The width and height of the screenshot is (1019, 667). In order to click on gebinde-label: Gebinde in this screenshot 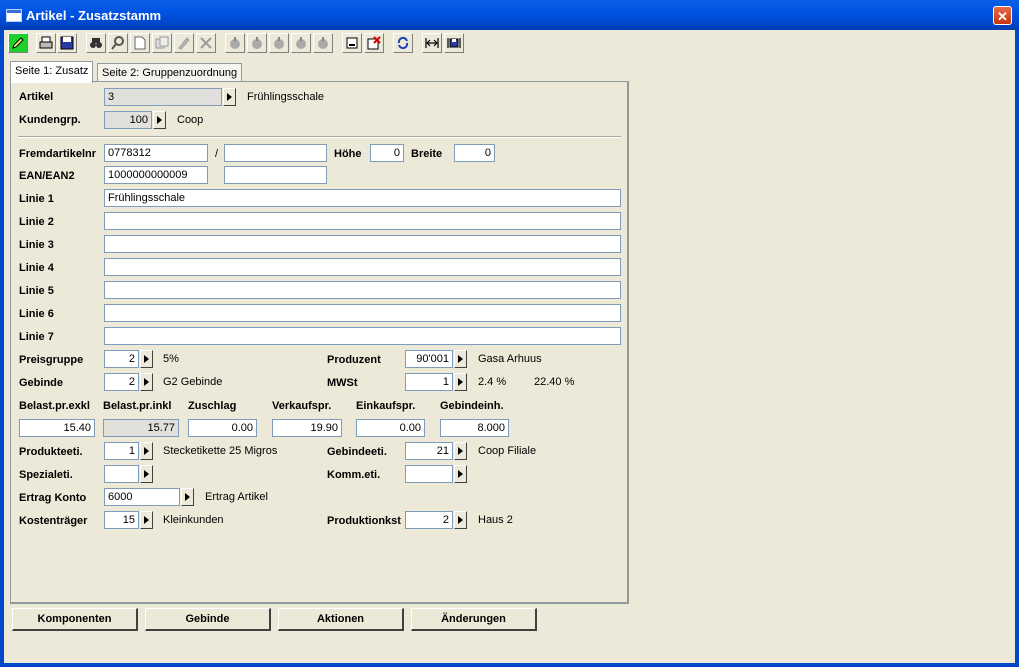, I will do `click(41, 383)`.